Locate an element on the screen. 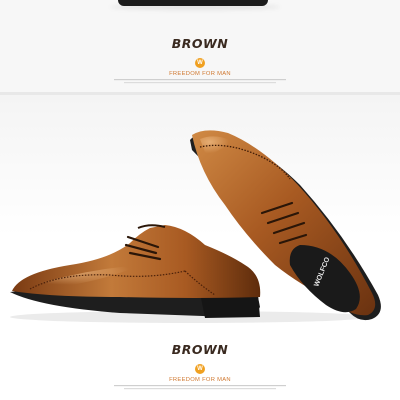  caption-block-bottom: BROWN W FREEDOM FOR MAN is located at coordinates (200, 368).